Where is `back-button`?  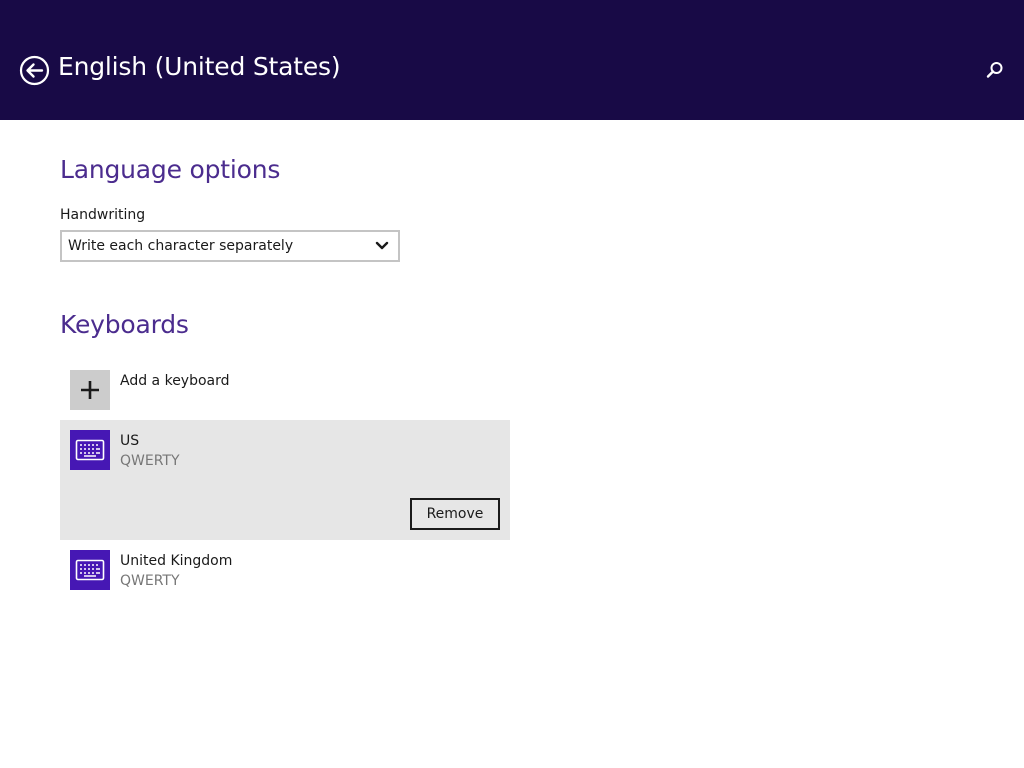 back-button is located at coordinates (34, 70).